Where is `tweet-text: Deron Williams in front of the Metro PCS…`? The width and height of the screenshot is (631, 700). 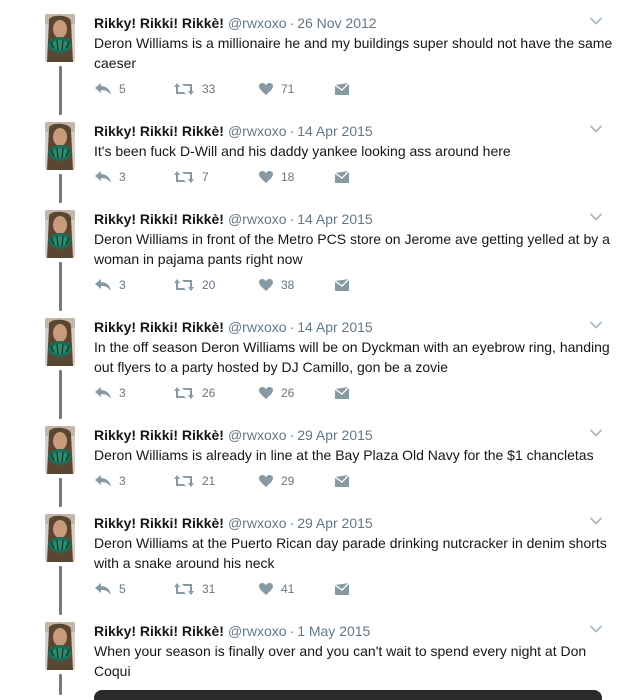
tweet-text: Deron Williams in front of the Metro PCS… is located at coordinates (352, 249).